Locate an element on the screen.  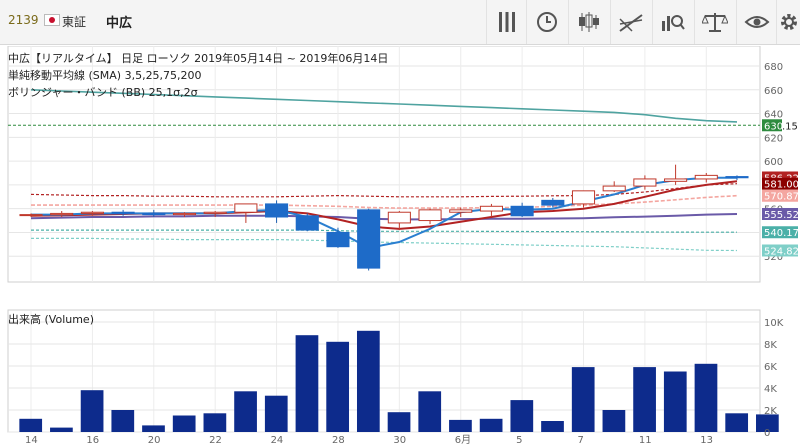
price-tag-decimals: .15 is located at coordinates (790, 126).